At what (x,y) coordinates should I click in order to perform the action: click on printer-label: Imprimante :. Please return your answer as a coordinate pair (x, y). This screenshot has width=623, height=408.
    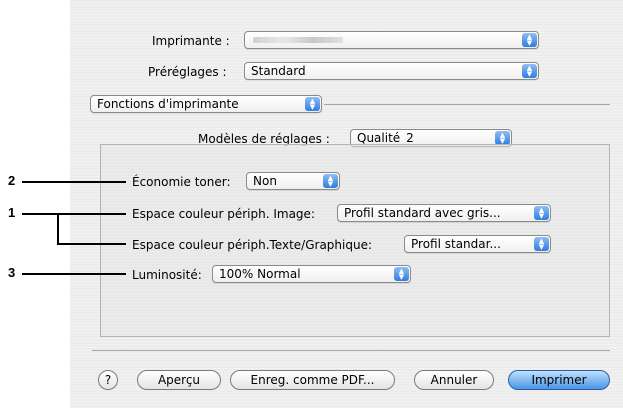
    Looking at the image, I should click on (191, 41).